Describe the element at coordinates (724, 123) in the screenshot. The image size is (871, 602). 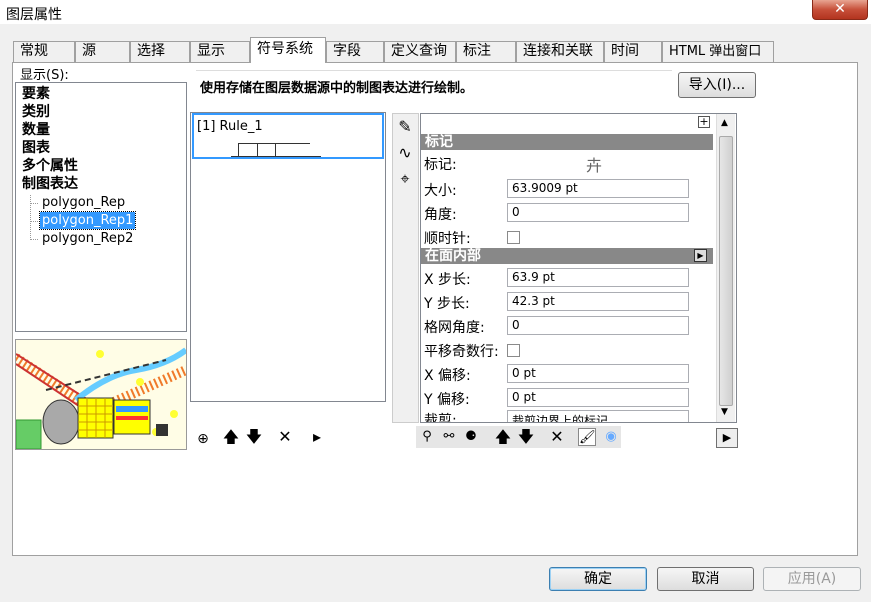
I see `scroll-up-icon: ▲` at that location.